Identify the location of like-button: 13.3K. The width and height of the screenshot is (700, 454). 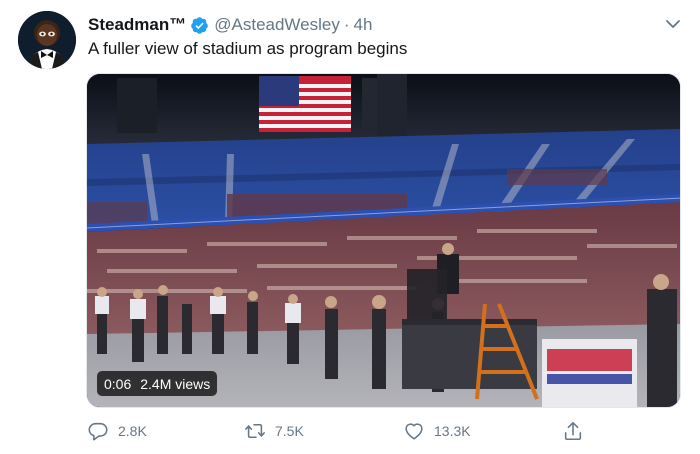
(437, 431).